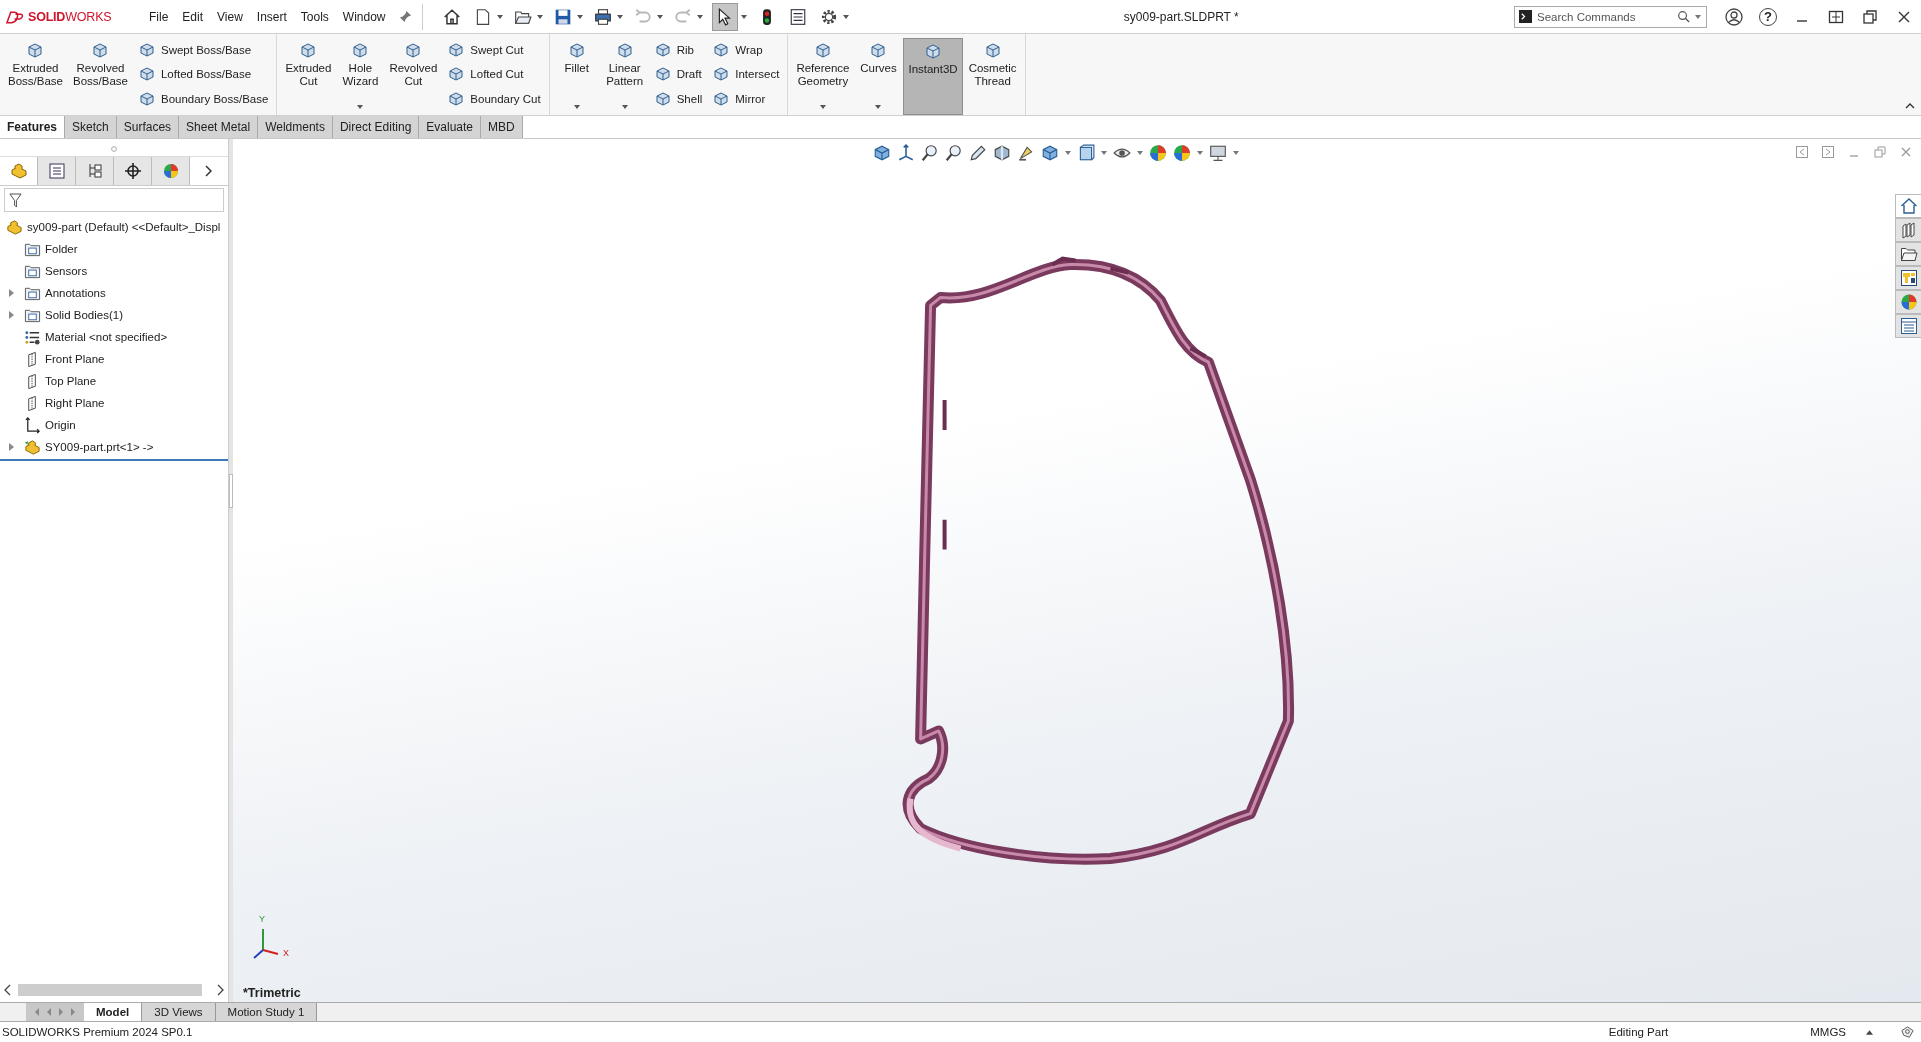 This screenshot has width=1921, height=1042. Describe the element at coordinates (1002, 153) in the screenshot. I see `section-view-icon` at that location.